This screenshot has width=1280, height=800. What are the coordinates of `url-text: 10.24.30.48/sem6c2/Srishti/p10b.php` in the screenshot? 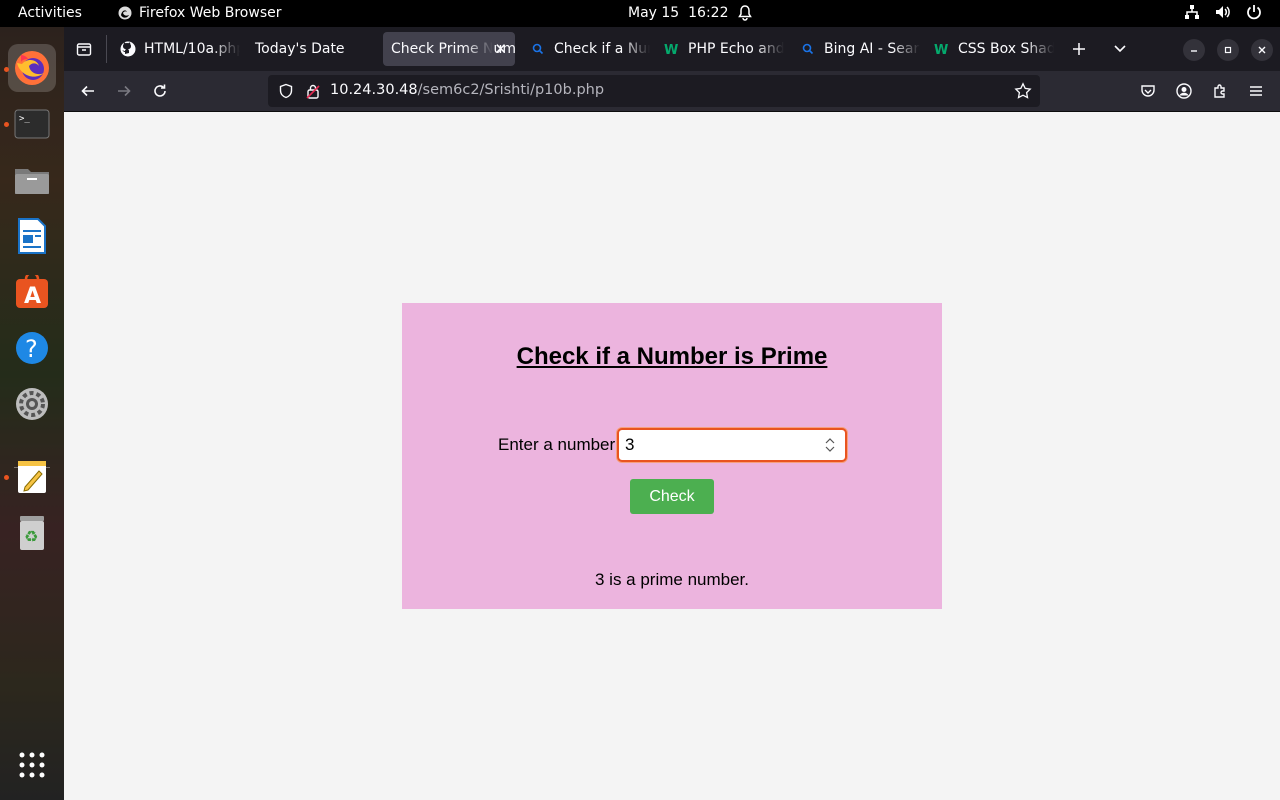 It's located at (467, 90).